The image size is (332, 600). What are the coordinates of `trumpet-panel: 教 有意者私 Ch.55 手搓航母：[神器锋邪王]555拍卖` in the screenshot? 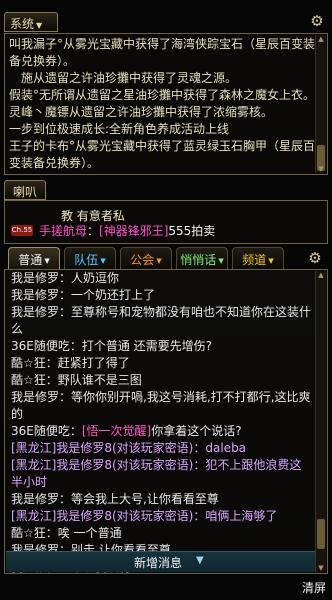 It's located at (166, 222).